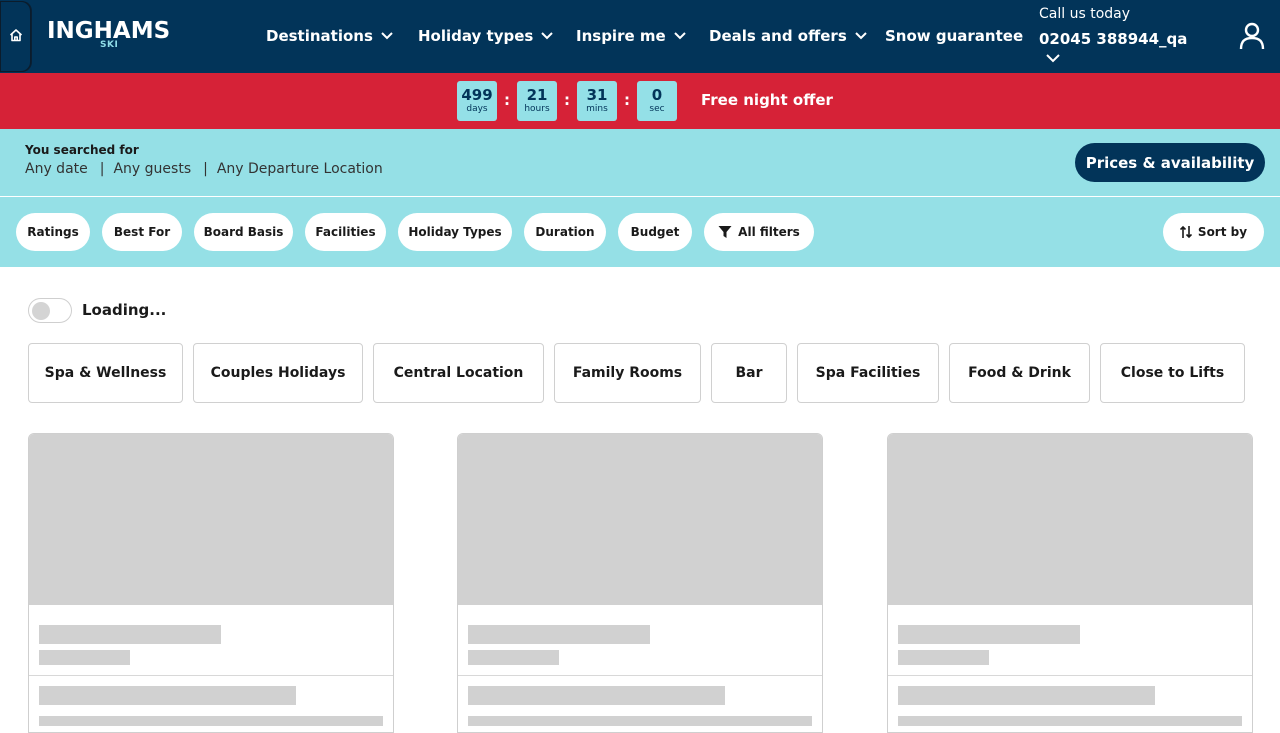 The image size is (1280, 733). What do you see at coordinates (537, 95) in the screenshot?
I see `countdown-value: 21` at bounding box center [537, 95].